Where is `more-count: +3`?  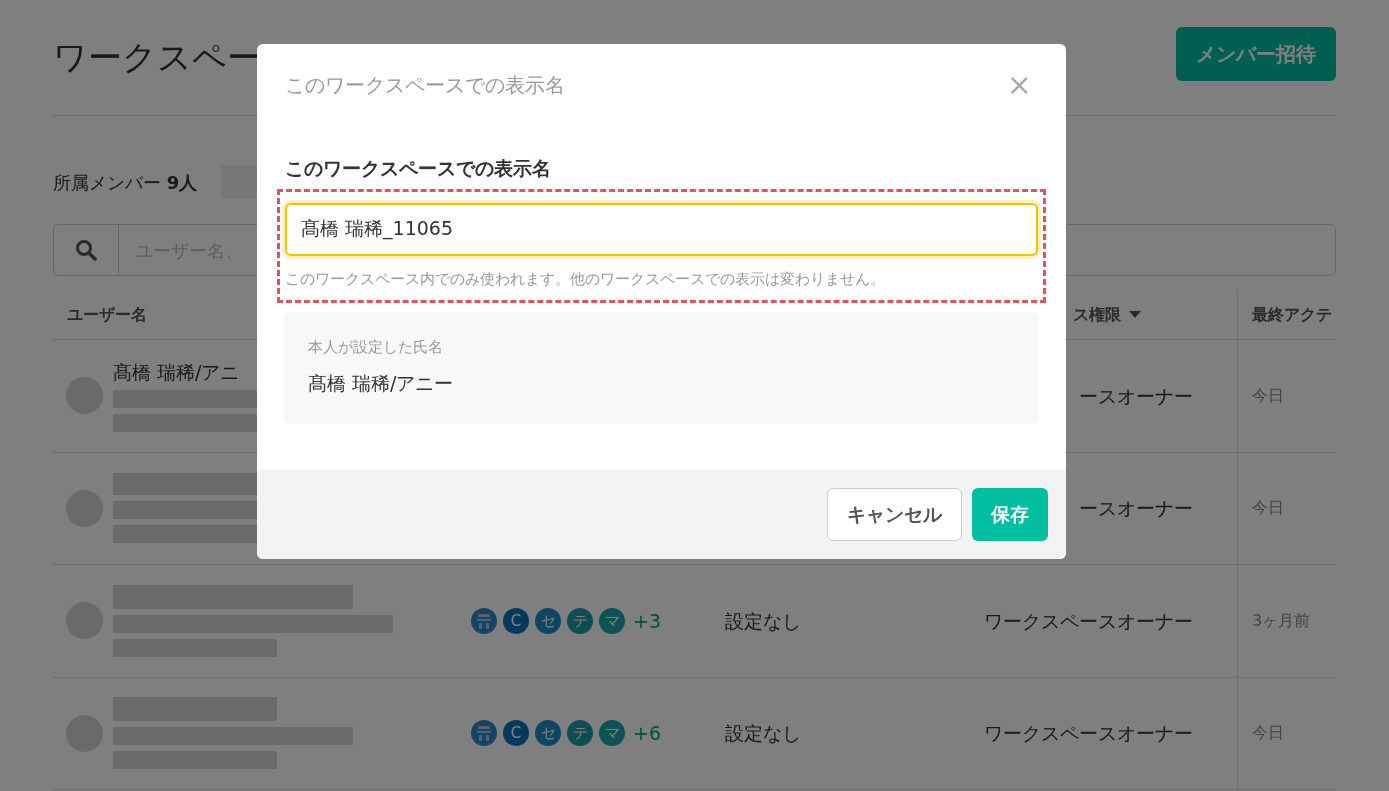
more-count: +3 is located at coordinates (647, 621).